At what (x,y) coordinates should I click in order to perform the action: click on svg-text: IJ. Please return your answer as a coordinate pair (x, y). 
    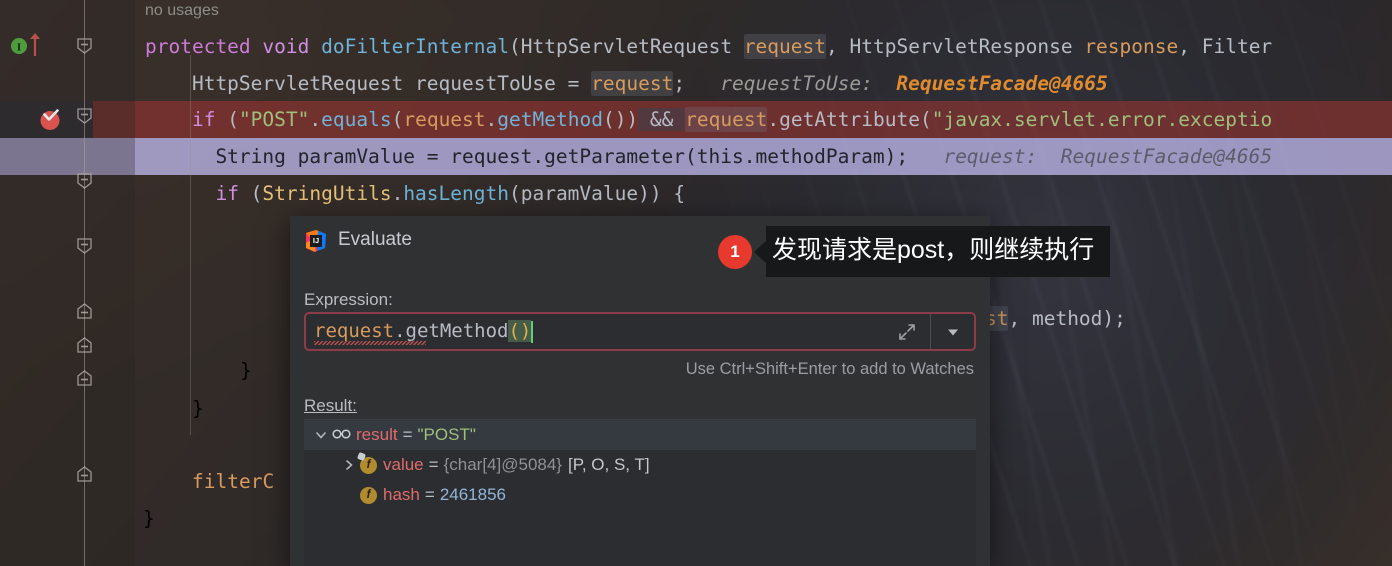
    Looking at the image, I should click on (316, 240).